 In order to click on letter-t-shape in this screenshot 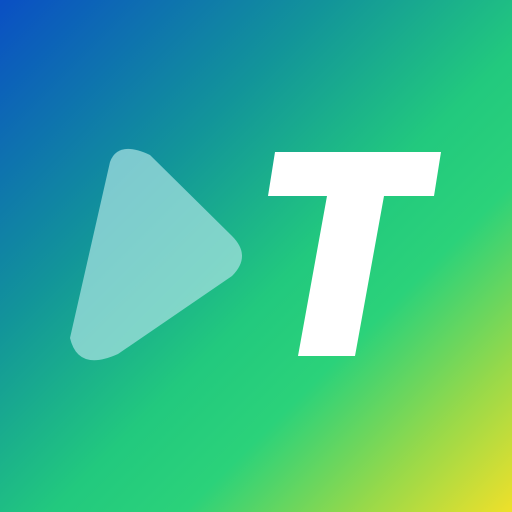, I will do `click(354, 254)`.